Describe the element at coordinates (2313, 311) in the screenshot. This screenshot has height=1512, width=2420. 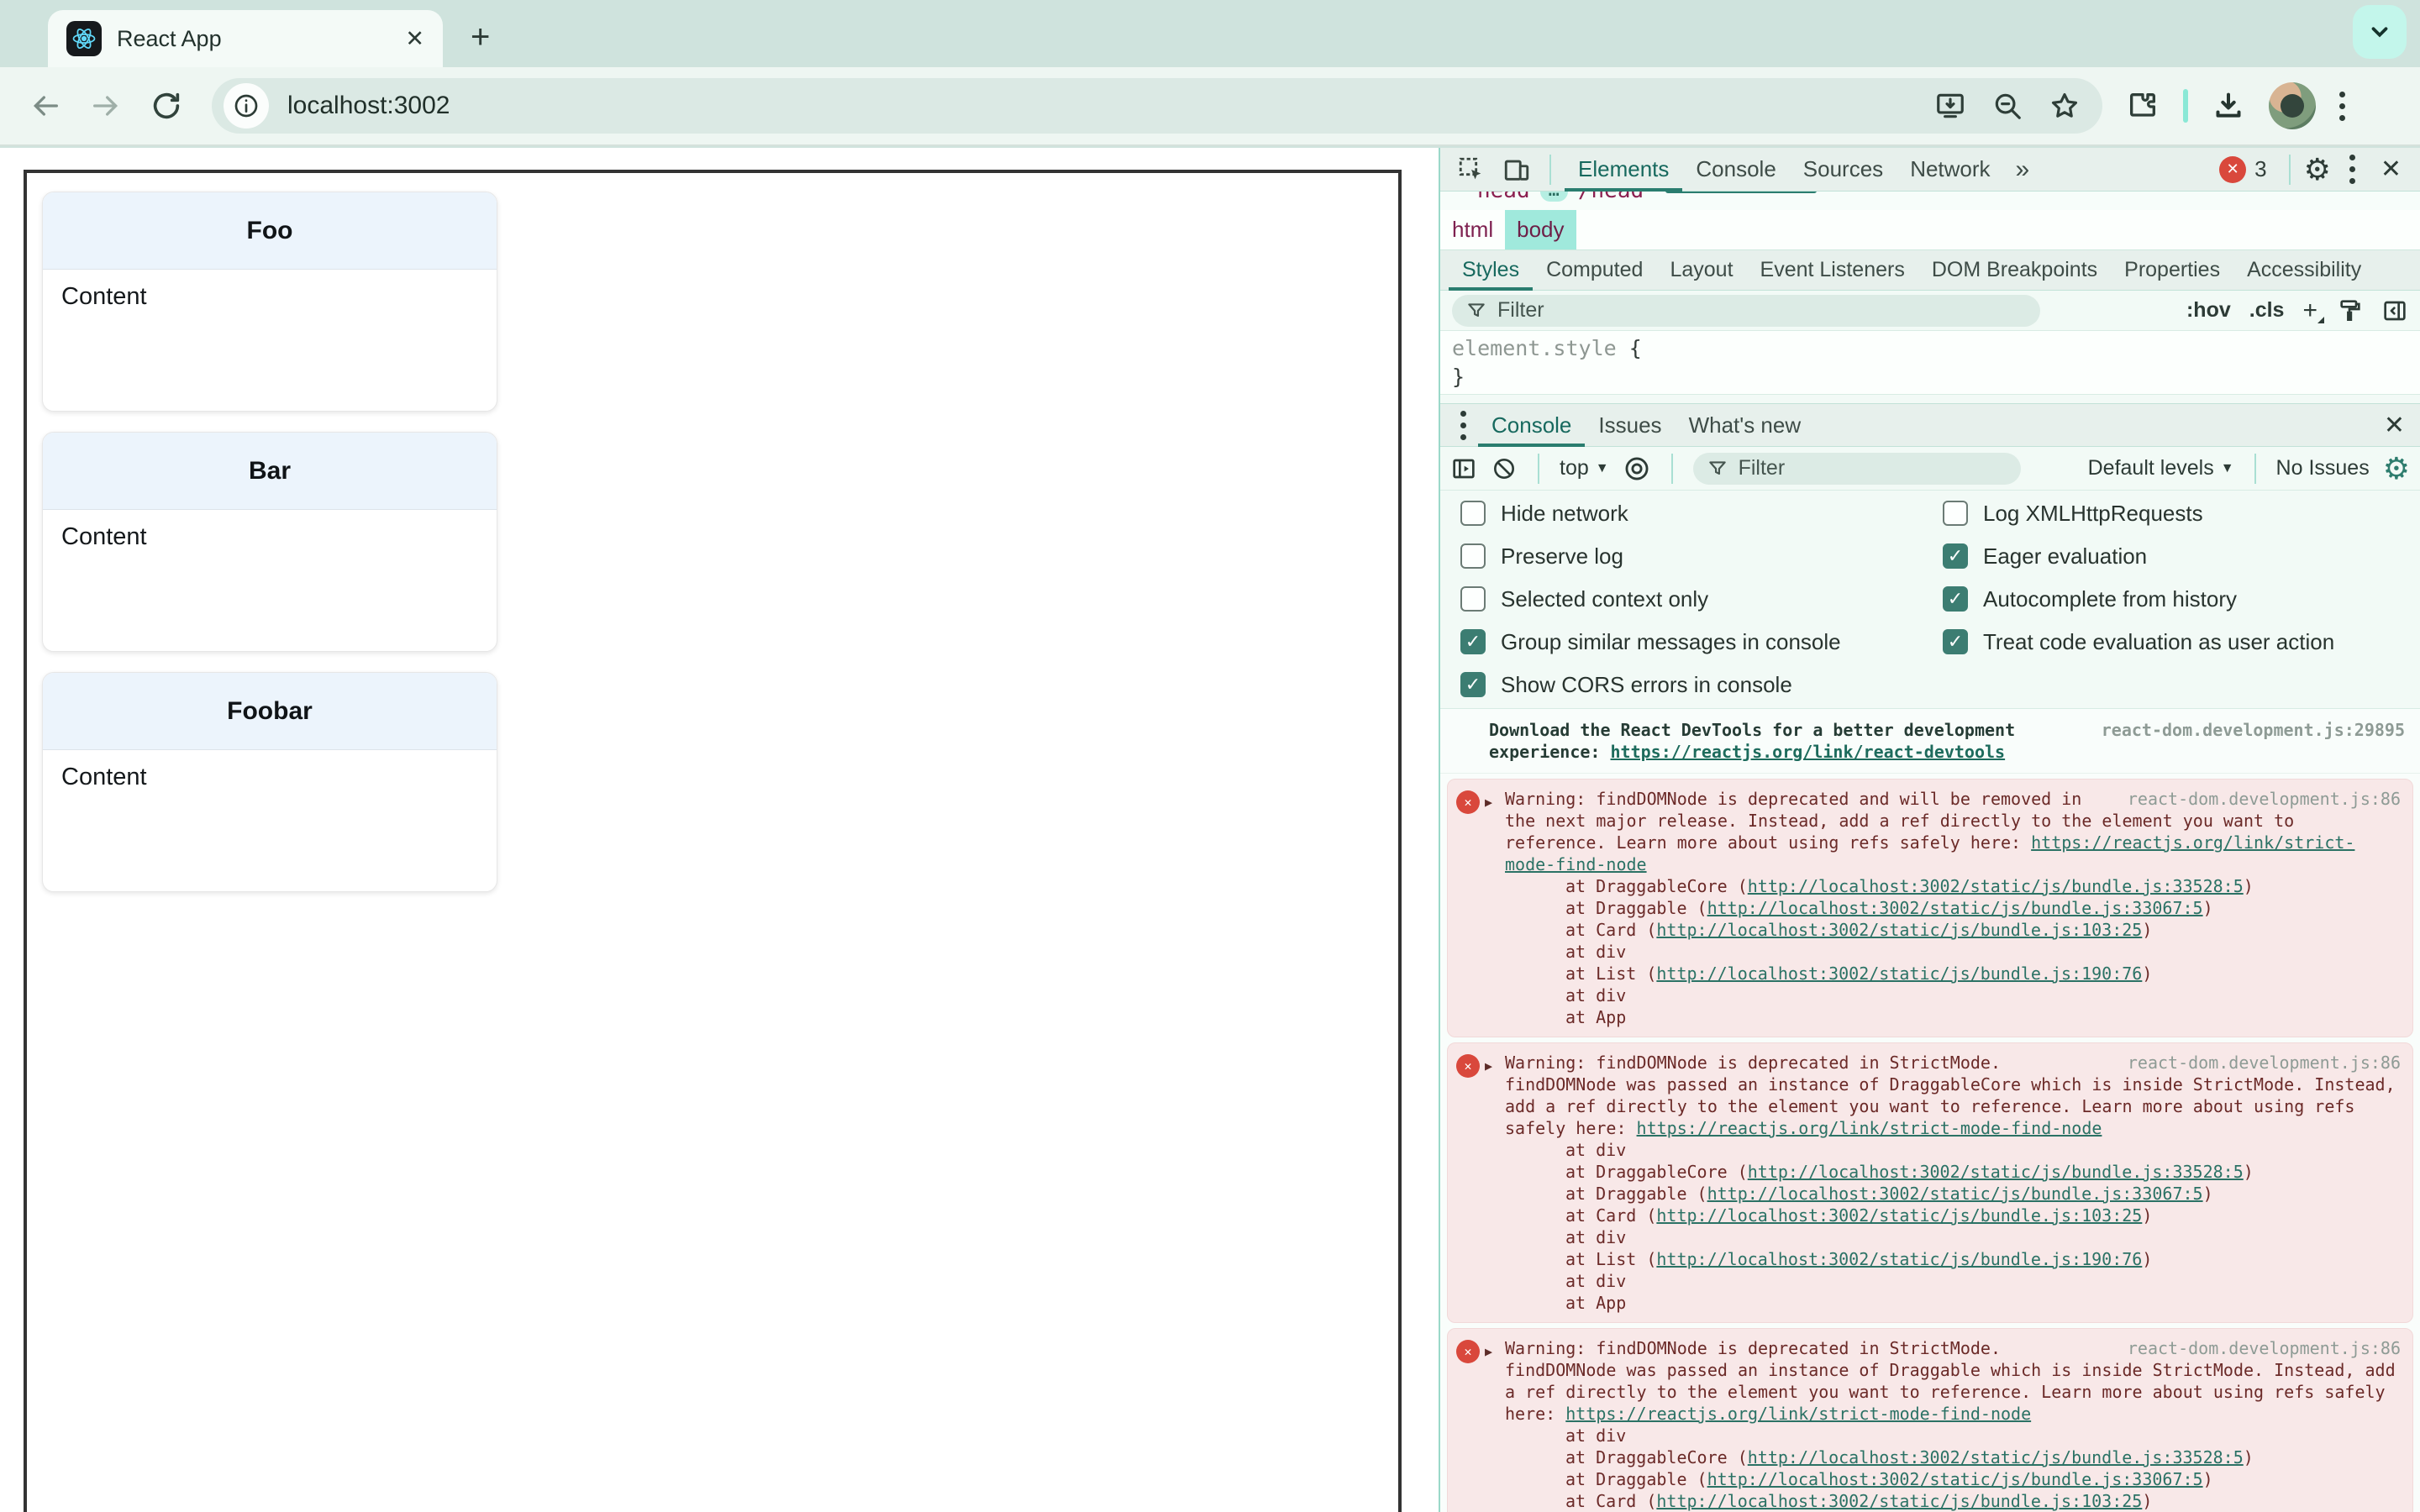
I see `new-style-rule-button: +` at that location.